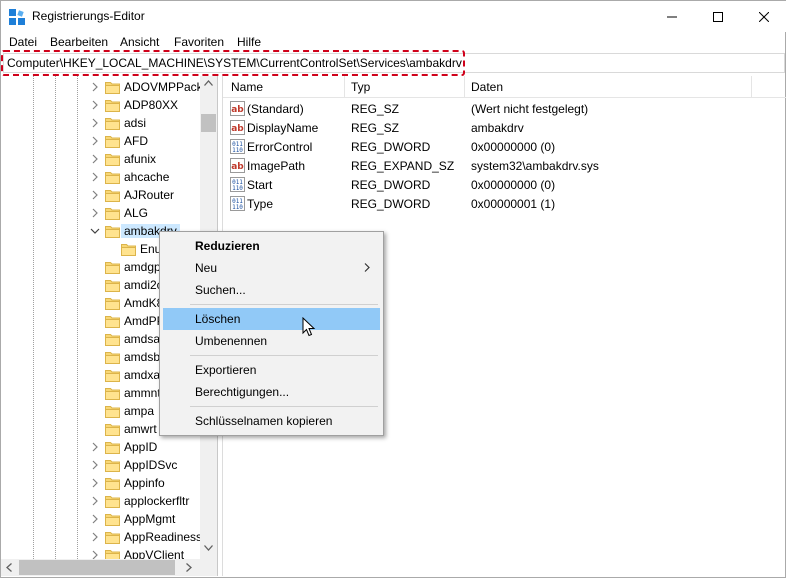 Image resolution: width=786 pixels, height=578 pixels. What do you see at coordinates (271, 268) in the screenshot?
I see `ctx-new: Neu` at bounding box center [271, 268].